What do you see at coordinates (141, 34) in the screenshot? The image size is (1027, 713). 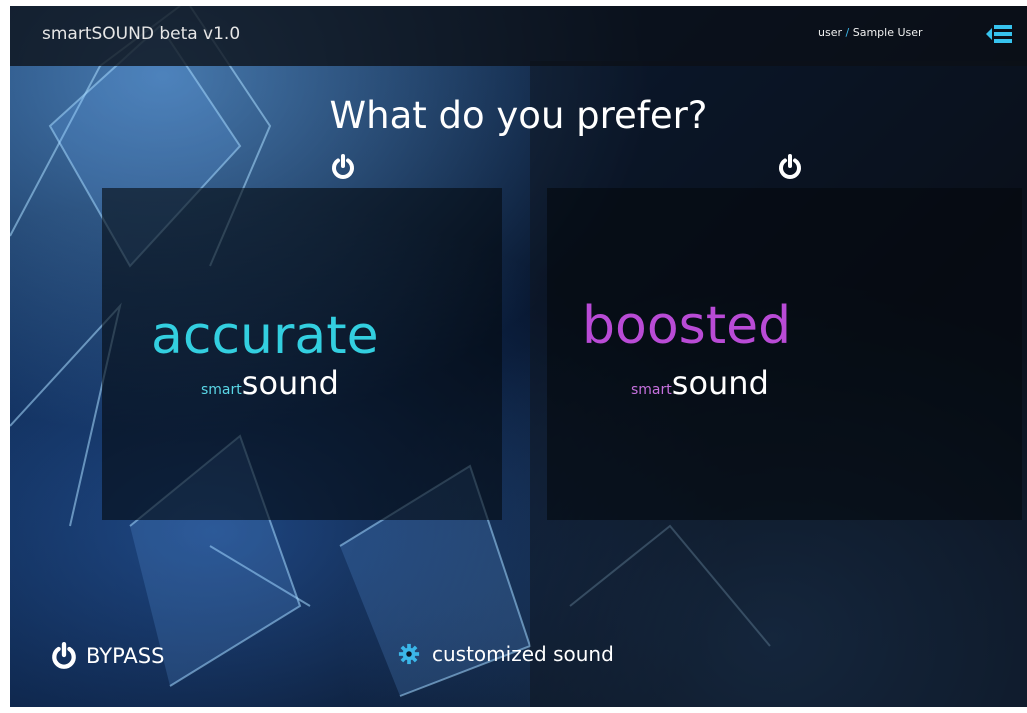 I see `app-title: smartSOUND beta v1.0` at bounding box center [141, 34].